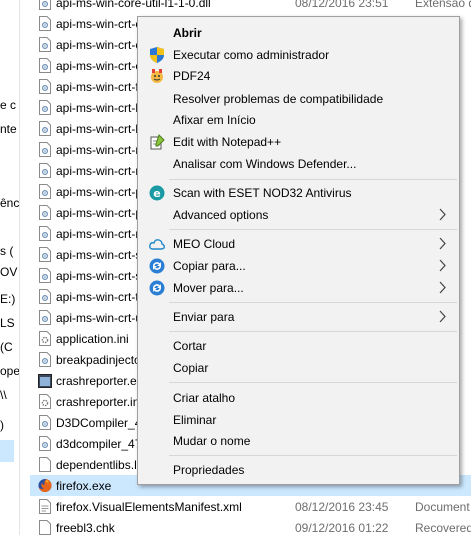 This screenshot has height=535, width=471. I want to click on file-date: 08/12/2016 23:45, so click(342, 506).